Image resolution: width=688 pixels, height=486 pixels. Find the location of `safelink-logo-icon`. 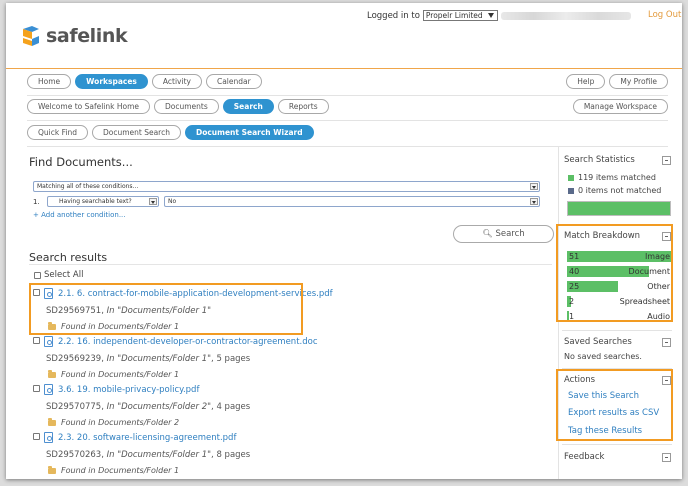

safelink-logo-icon is located at coordinates (31, 36).